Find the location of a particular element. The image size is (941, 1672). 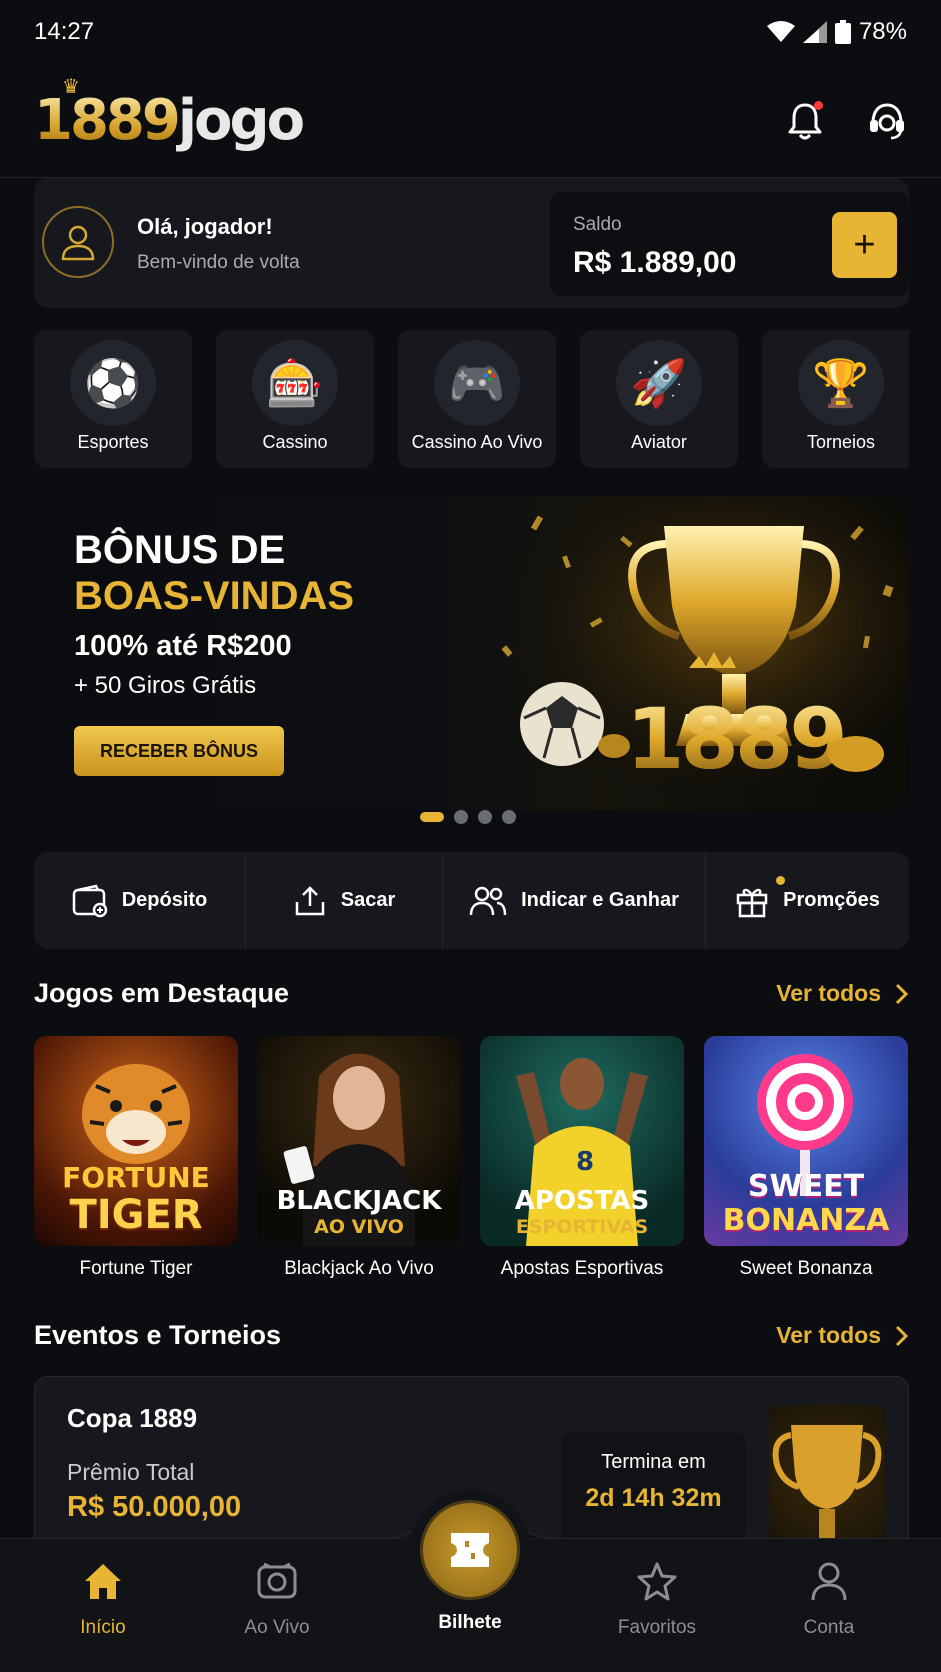

bet-slip-label: Bilhete is located at coordinates (470, 1622).